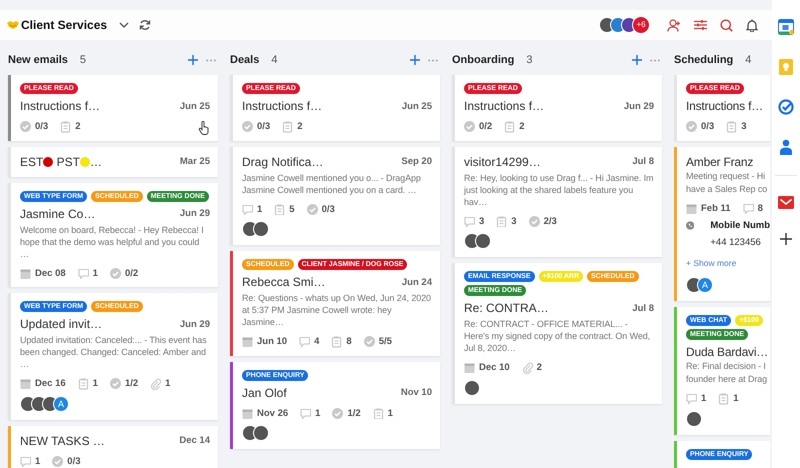 The image size is (800, 468). What do you see at coordinates (760, 208) in the screenshot?
I see `comment-count: 8` at bounding box center [760, 208].